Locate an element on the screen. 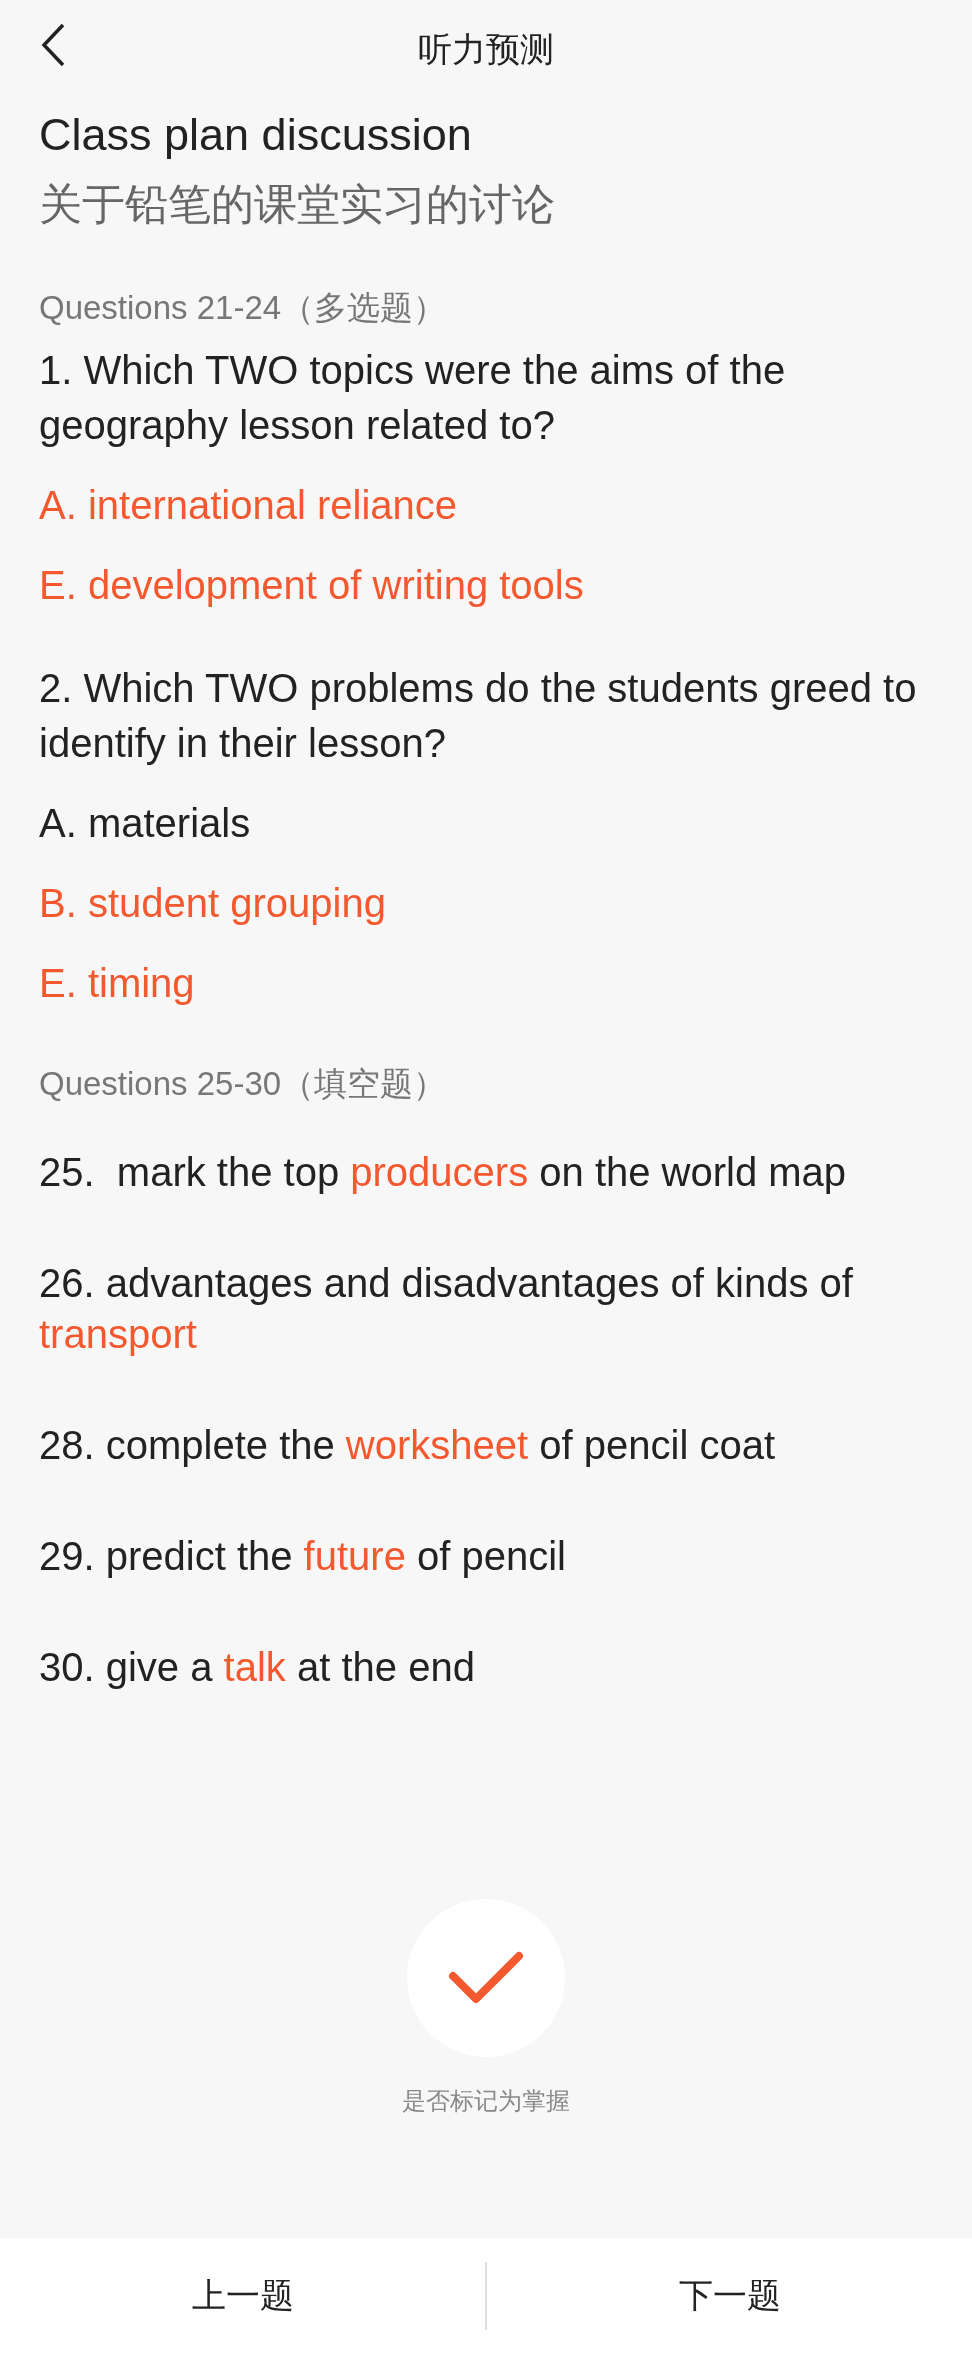 Image resolution: width=972 pixels, height=2354 pixels. answer-option: A. international reliance is located at coordinates (486, 505).